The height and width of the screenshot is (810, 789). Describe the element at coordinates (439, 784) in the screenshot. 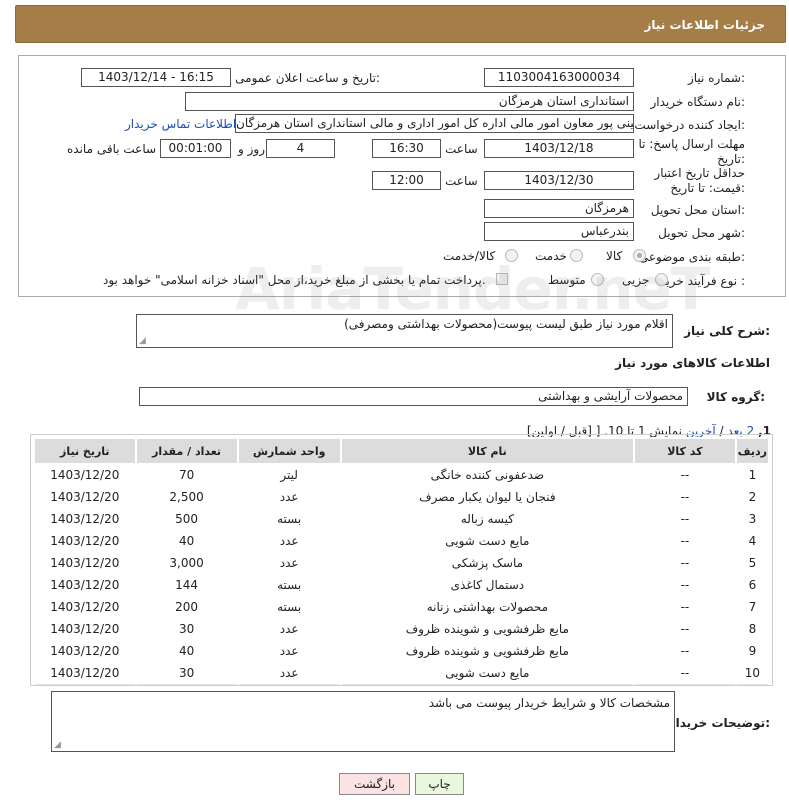

I see `print-button: چاپ` at that location.